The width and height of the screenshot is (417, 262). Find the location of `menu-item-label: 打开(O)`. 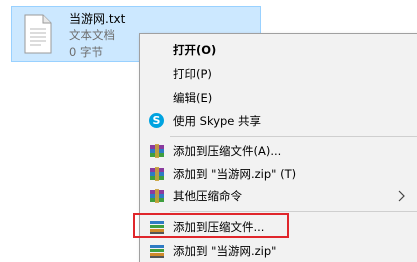

menu-item-label: 打开(O) is located at coordinates (195, 50).